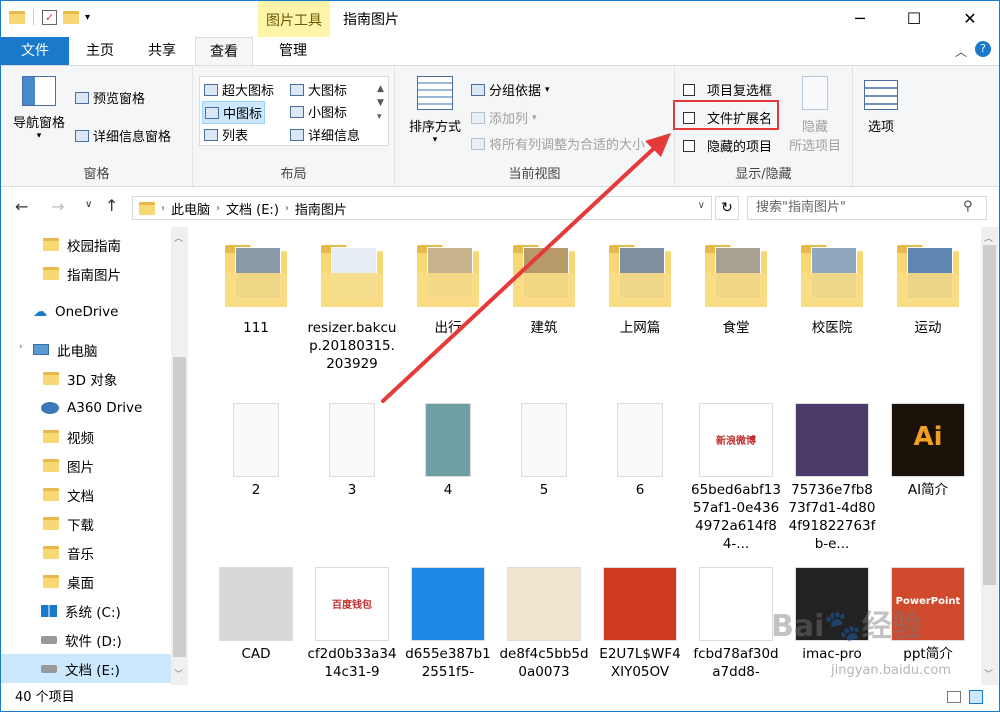 The image size is (1000, 712). I want to click on content-scrollbar: ︿ ﹀, so click(989, 456).